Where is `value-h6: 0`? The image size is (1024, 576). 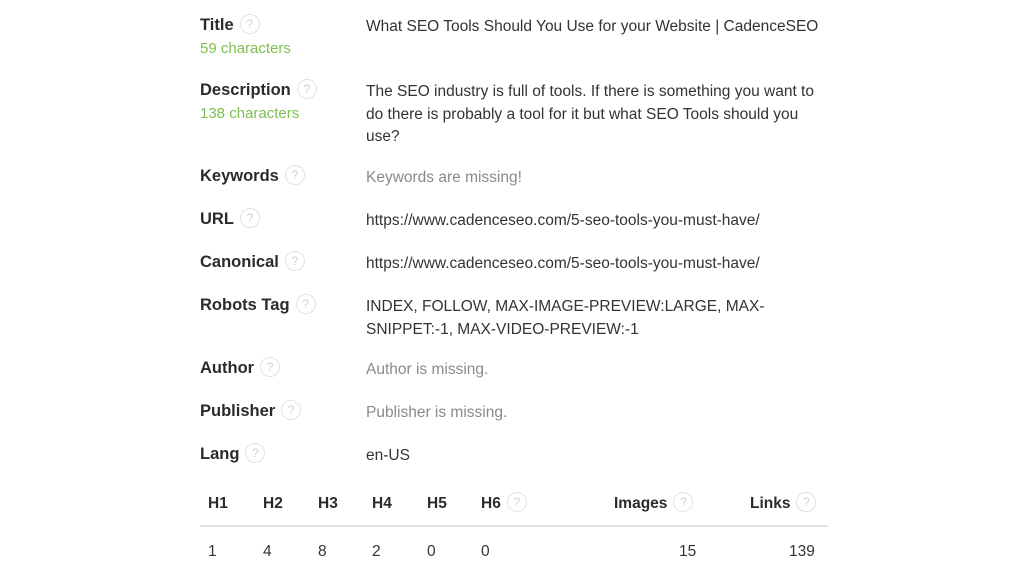
value-h6: 0 is located at coordinates (485, 551).